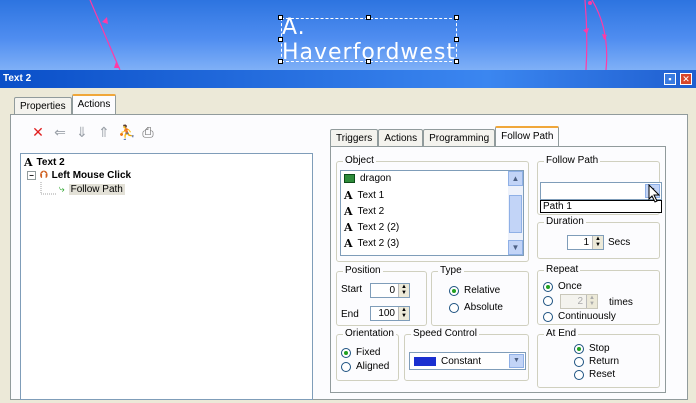 Image resolution: width=696 pixels, height=403 pixels. I want to click on tab-actions: Actions, so click(94, 104).